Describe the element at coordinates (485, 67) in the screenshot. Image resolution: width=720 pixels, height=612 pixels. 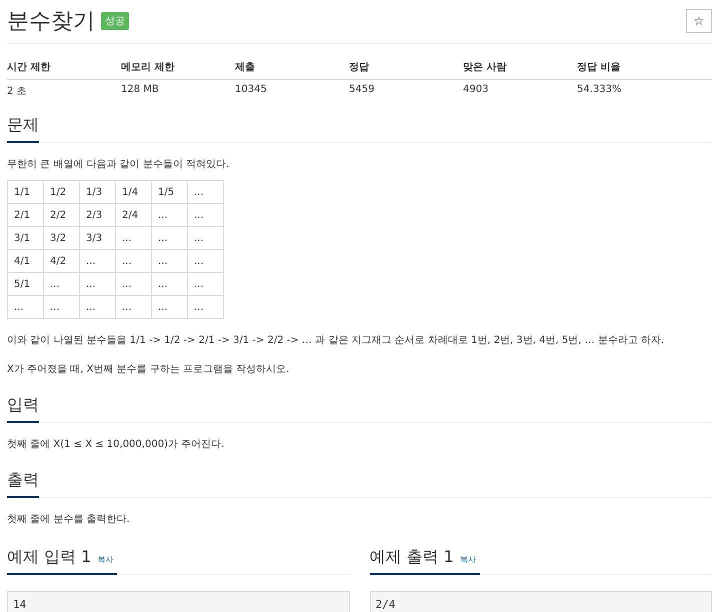
I see `column-header: 맞은 사람` at that location.